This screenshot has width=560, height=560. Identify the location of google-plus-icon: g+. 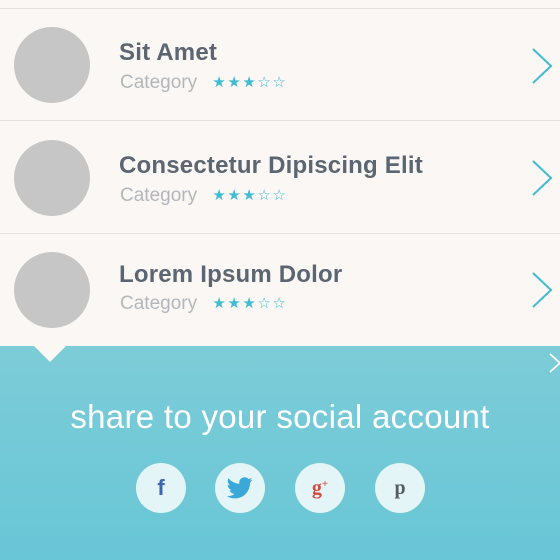
(320, 488).